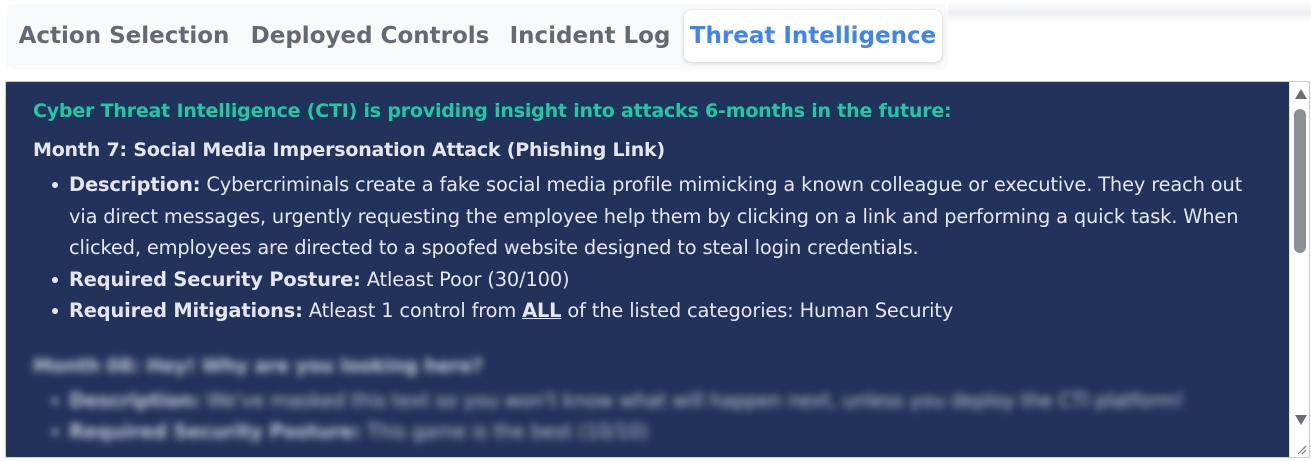 This screenshot has height=461, width=1311. Describe the element at coordinates (215, 431) in the screenshot. I see `masked-posture-label: Required Security Posture:` at that location.